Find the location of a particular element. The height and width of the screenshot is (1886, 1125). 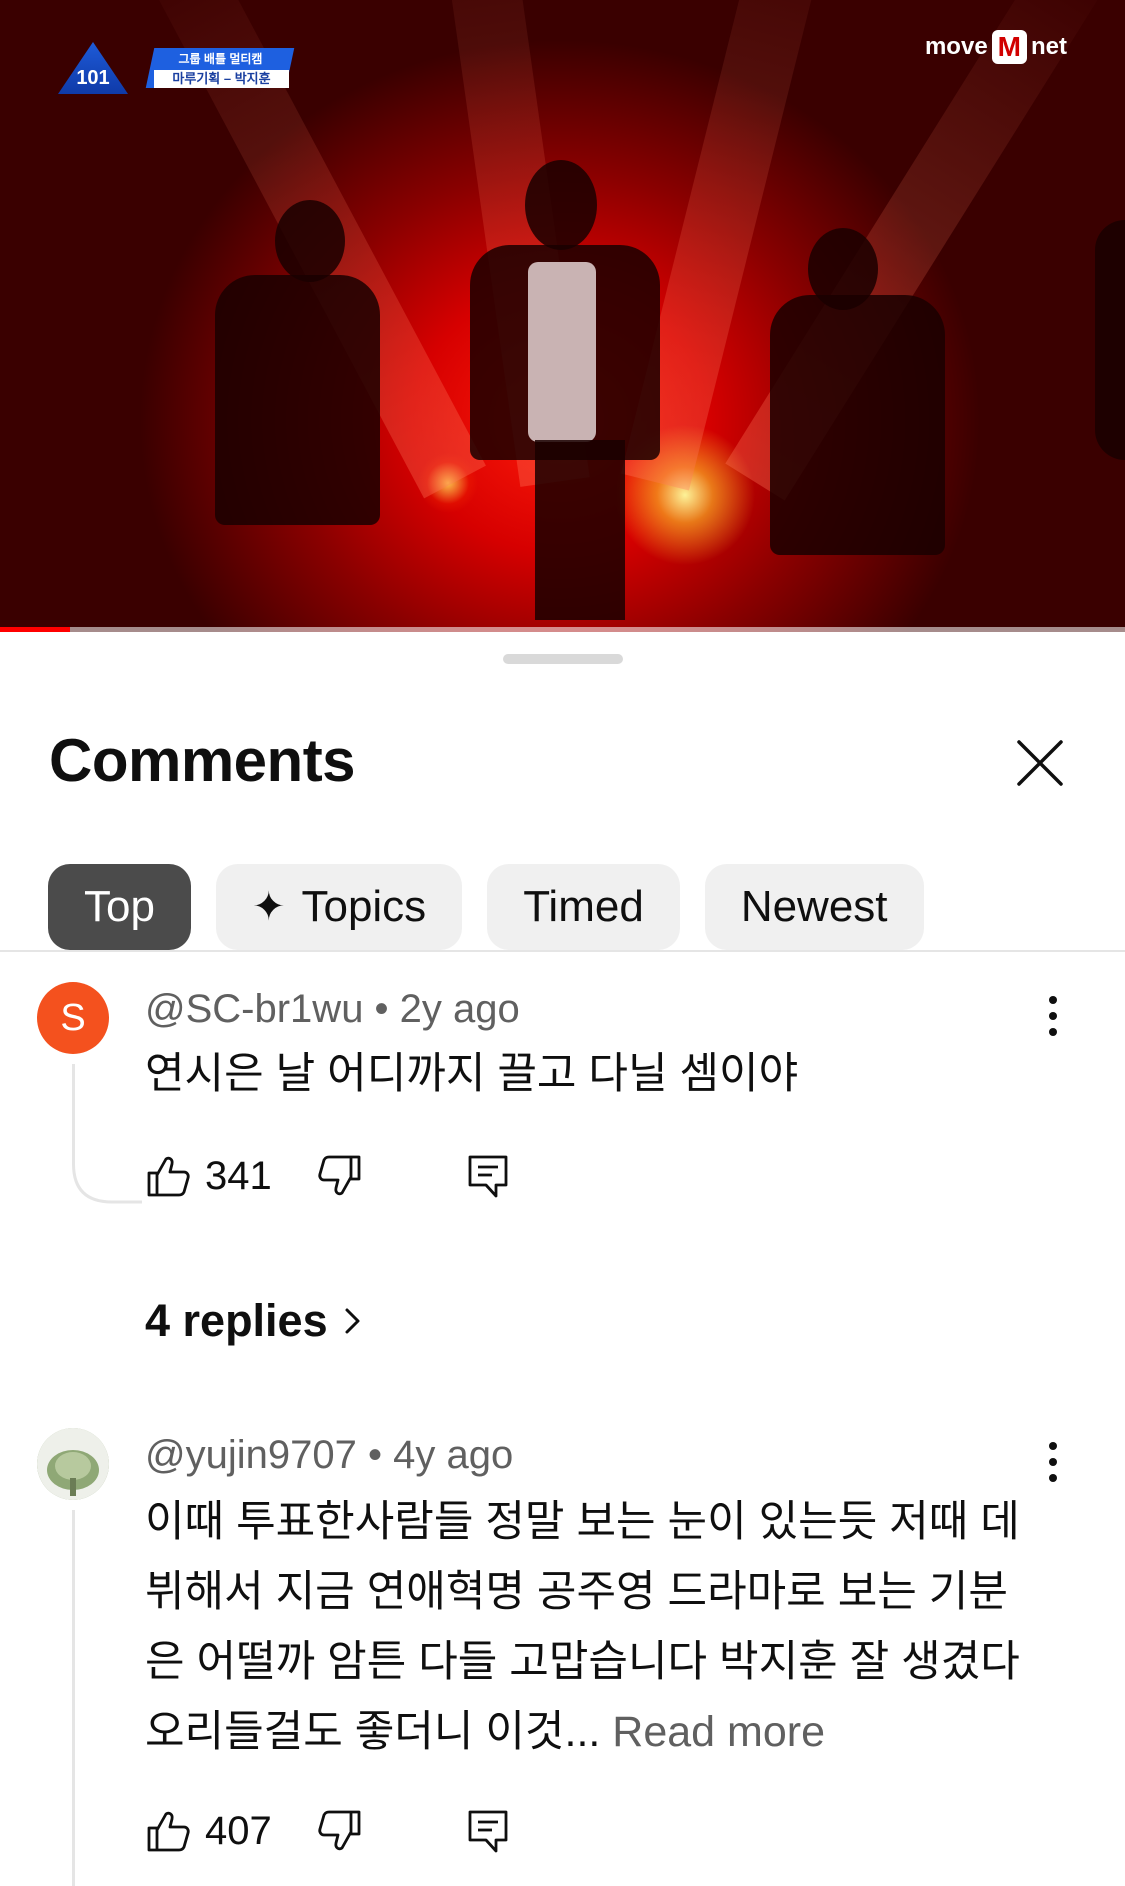

comment-meta: @yujin9707 • 4y ago is located at coordinates (329, 1455).